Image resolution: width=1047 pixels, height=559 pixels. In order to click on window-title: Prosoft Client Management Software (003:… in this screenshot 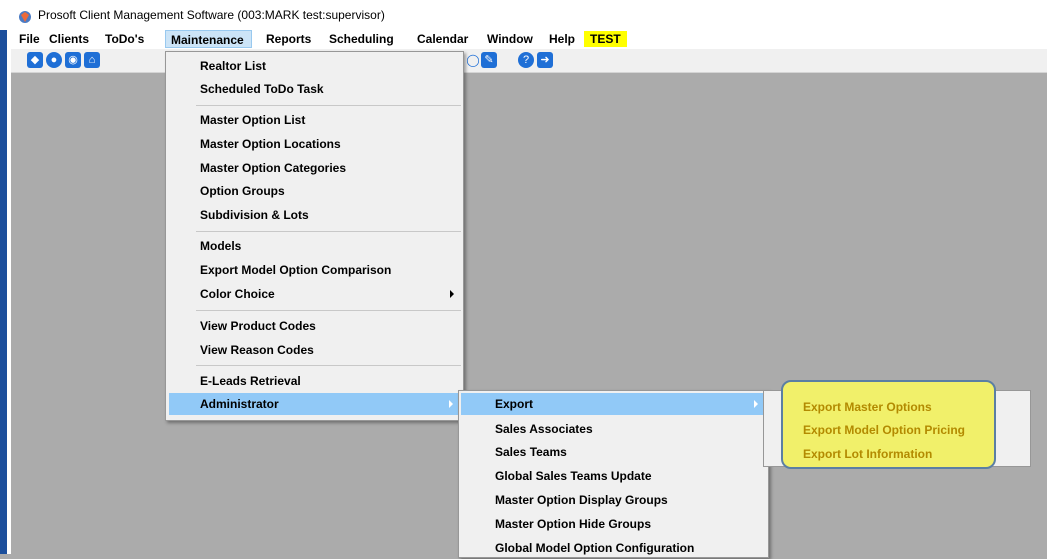, I will do `click(211, 15)`.